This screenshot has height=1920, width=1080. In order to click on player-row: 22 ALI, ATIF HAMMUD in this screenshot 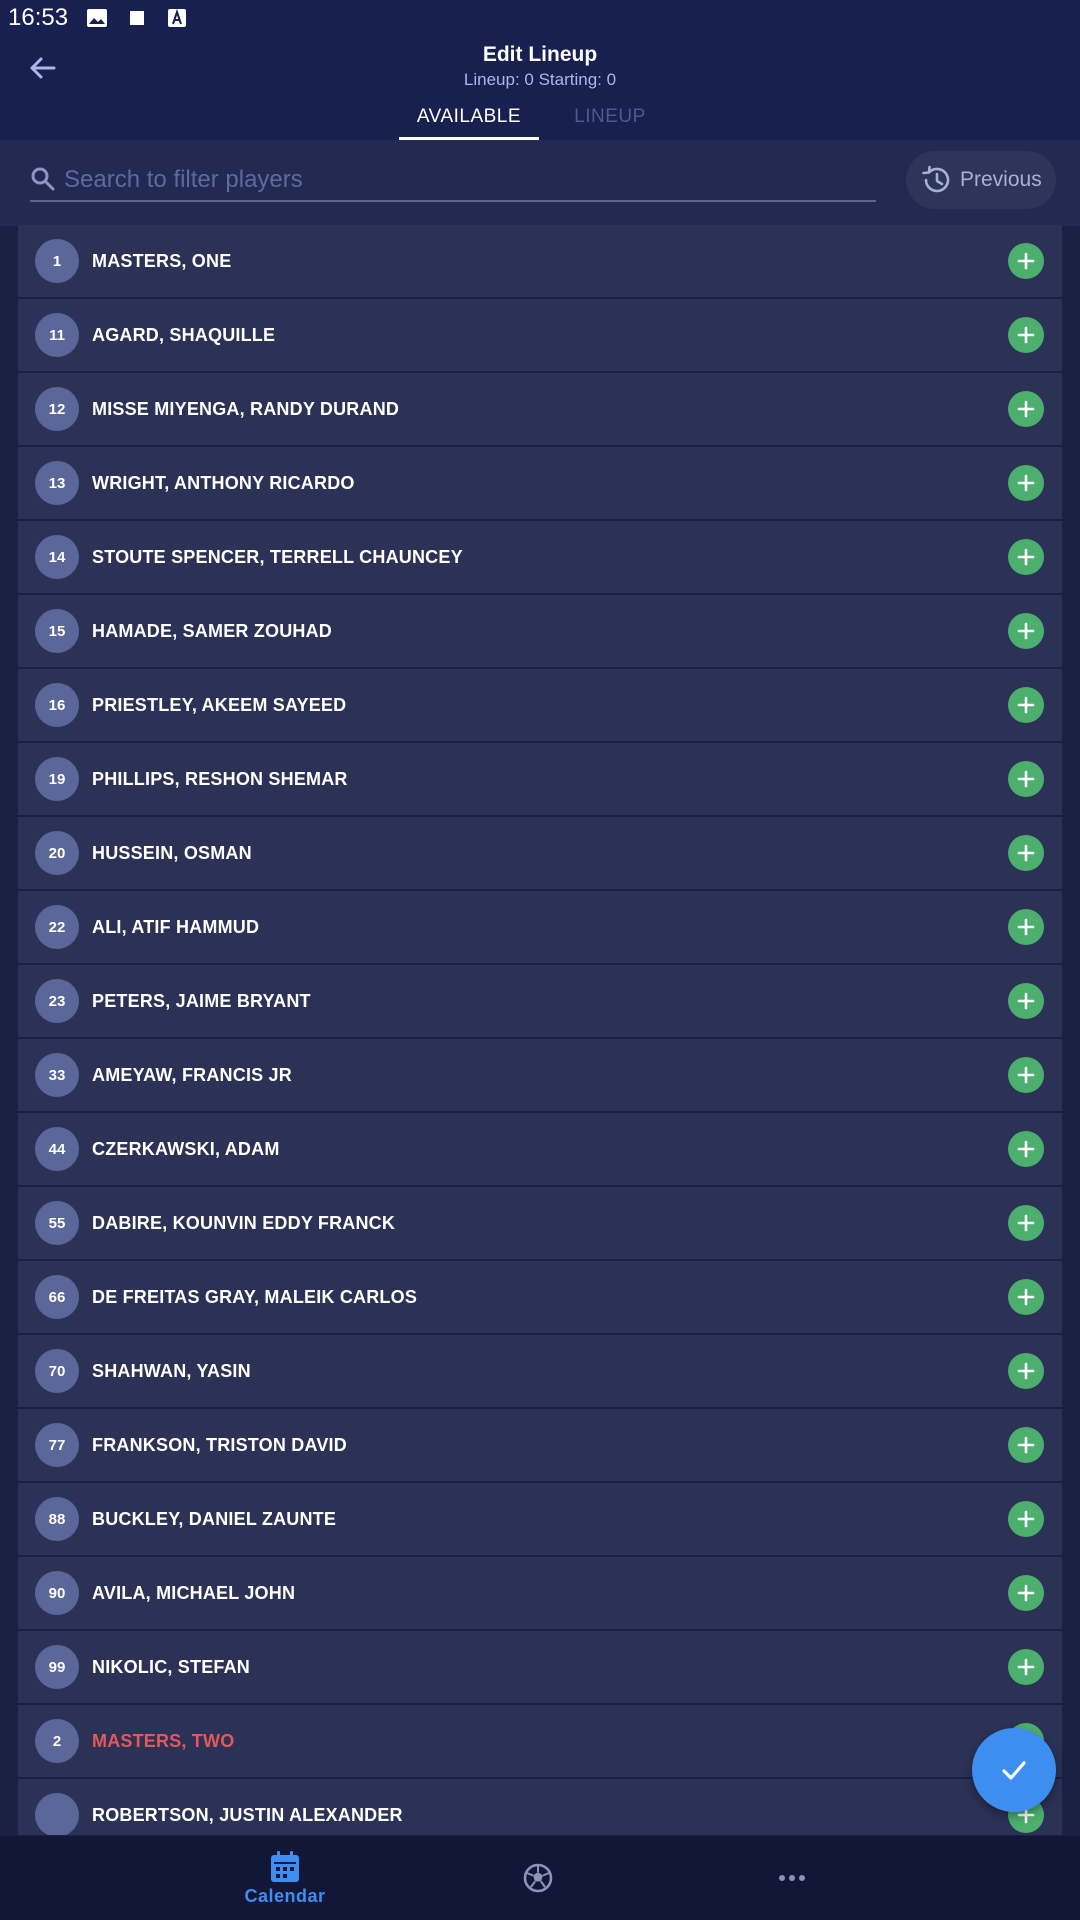, I will do `click(540, 927)`.